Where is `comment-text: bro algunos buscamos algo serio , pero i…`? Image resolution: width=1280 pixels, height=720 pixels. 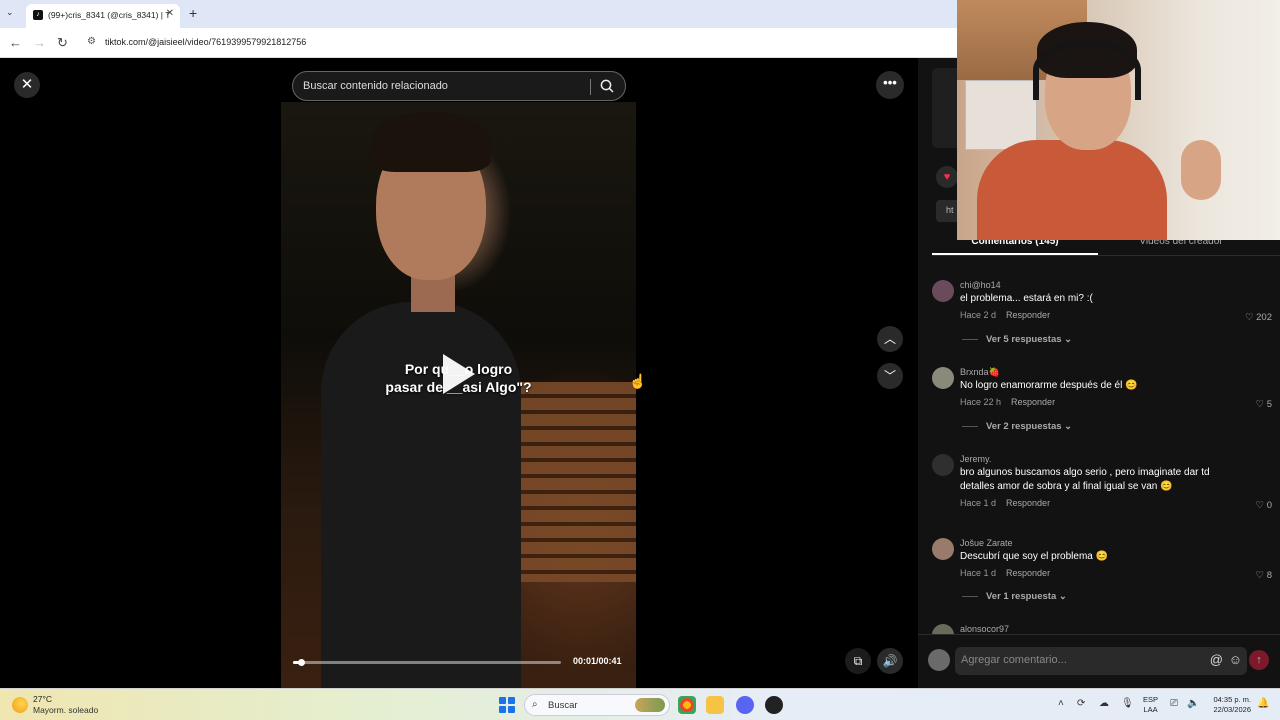
comment-text: bro algunos buscamos algo serio , pero i… is located at coordinates (1085, 479).